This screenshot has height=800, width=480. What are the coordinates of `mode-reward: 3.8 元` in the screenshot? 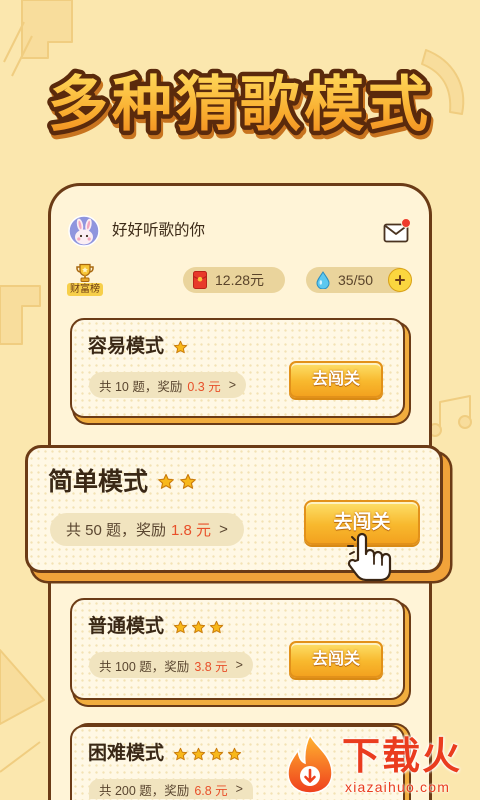 It's located at (211, 666).